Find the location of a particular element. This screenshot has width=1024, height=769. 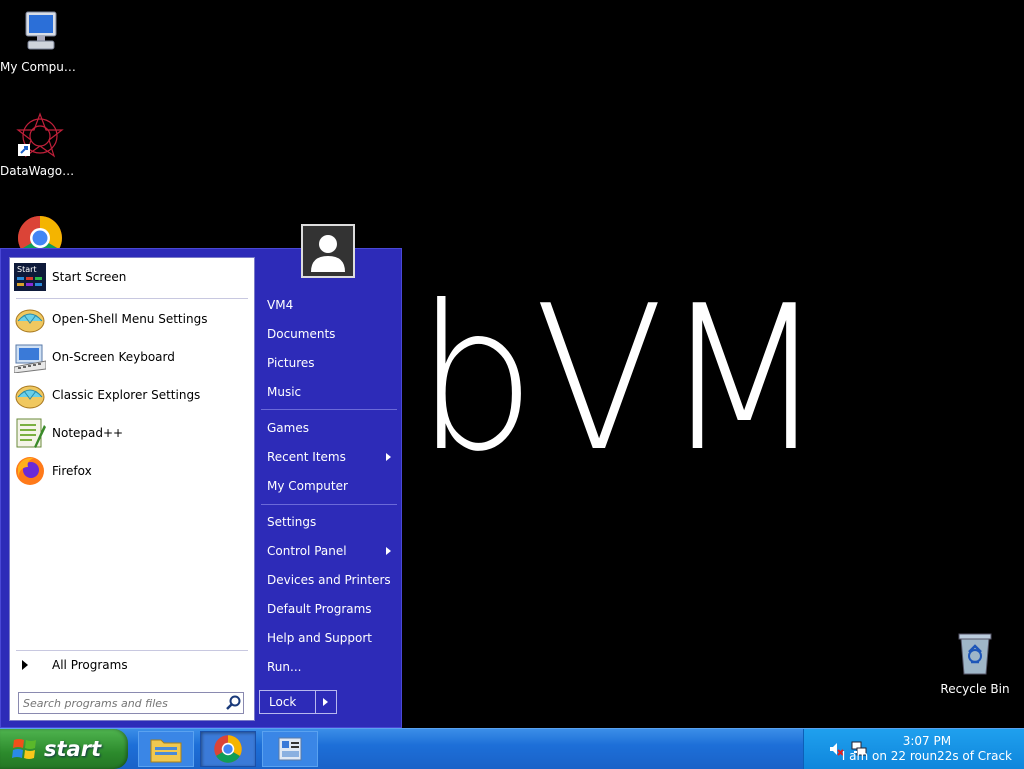

chrome-icon is located at coordinates (228, 749).